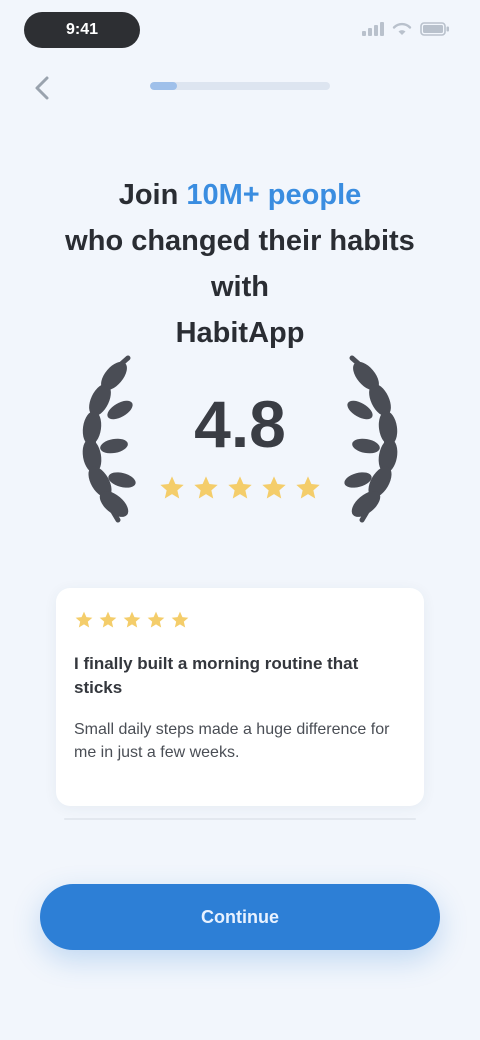  I want to click on rating-value: 4.8, so click(240, 424).